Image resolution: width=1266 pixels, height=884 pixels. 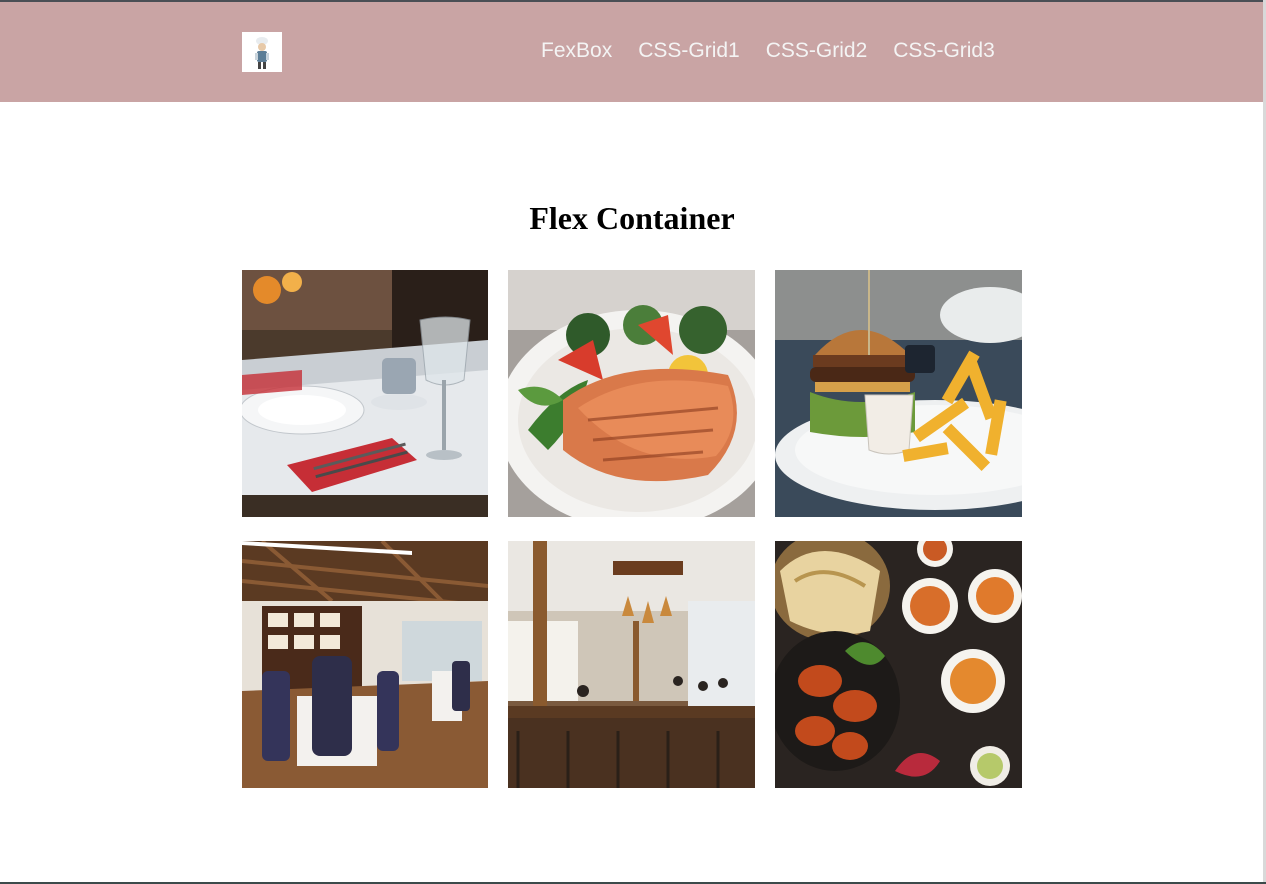 I want to click on grilled-salmon-salad-image, so click(x=631, y=393).